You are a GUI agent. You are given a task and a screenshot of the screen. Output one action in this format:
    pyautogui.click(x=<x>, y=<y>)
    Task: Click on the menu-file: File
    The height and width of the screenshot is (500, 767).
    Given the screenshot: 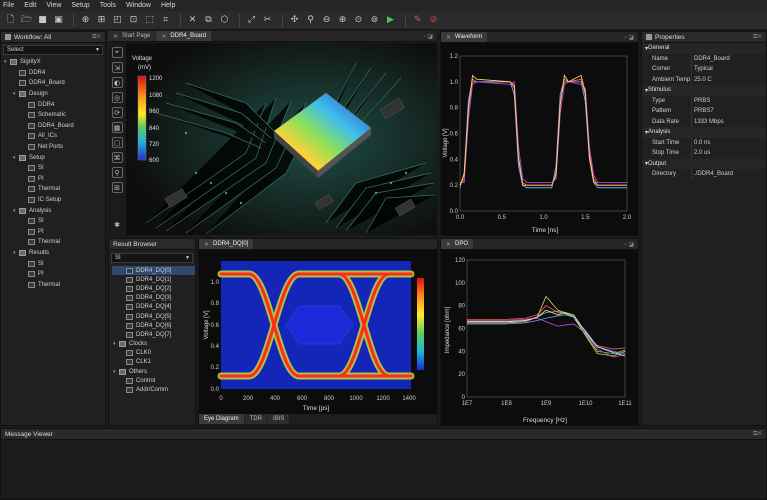 What is the action you would take?
    pyautogui.click(x=8, y=5)
    